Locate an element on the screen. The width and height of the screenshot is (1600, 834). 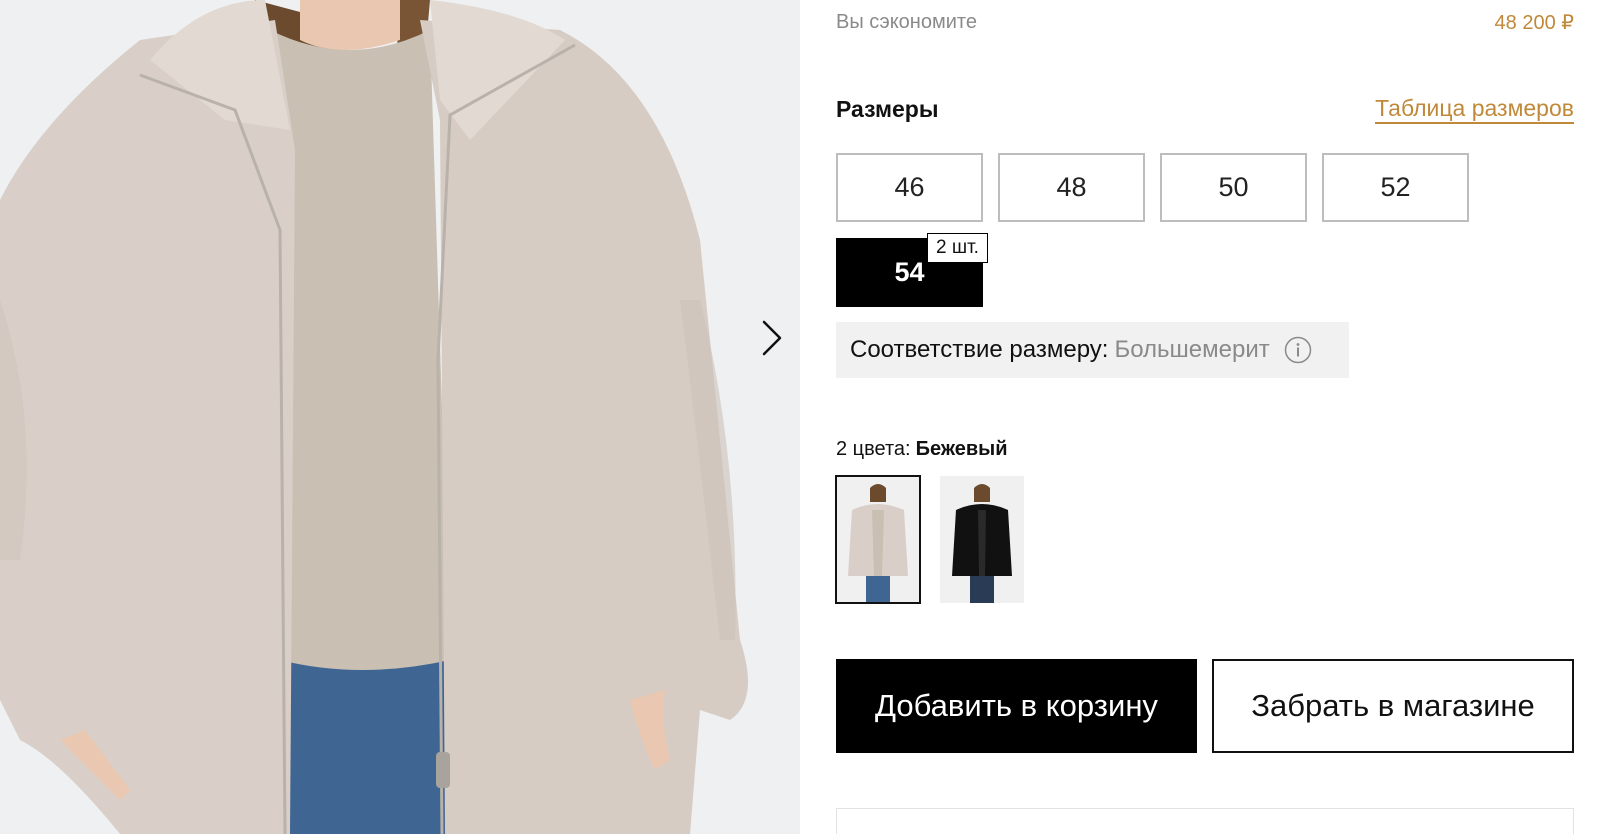
color-swatch-black is located at coordinates (982, 539).